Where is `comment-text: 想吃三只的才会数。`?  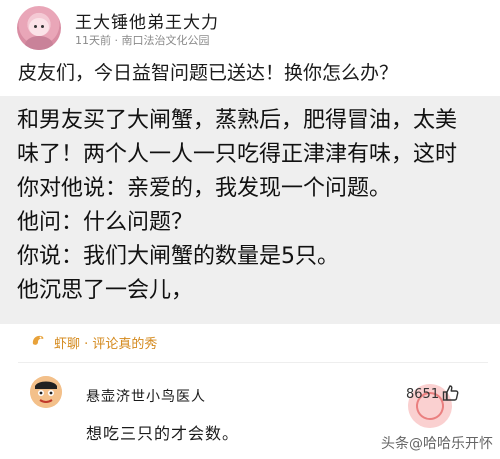
comment-text: 想吃三只的才会数。 is located at coordinates (163, 433).